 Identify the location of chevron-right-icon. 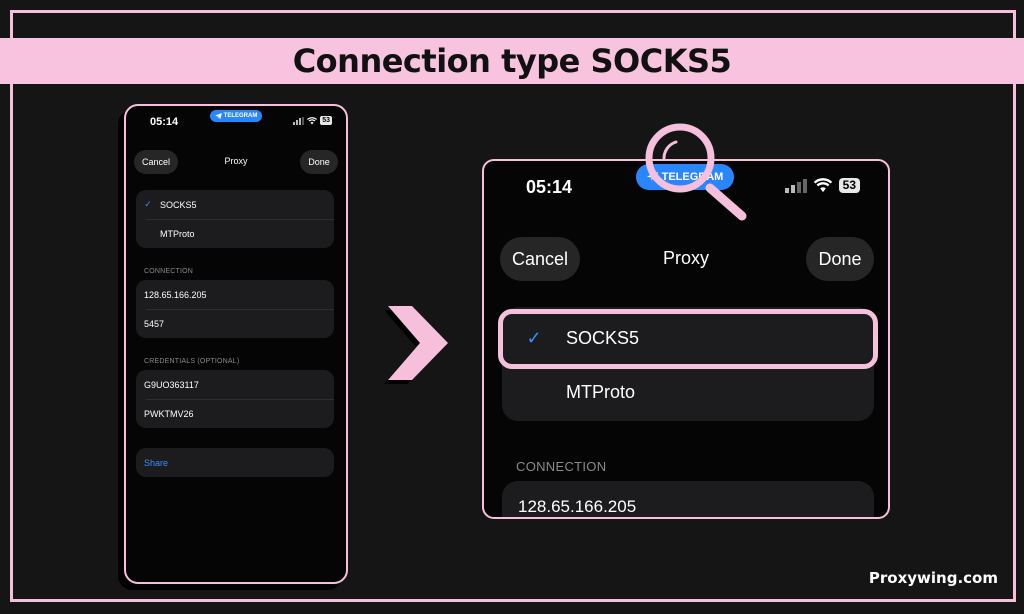
(416, 345).